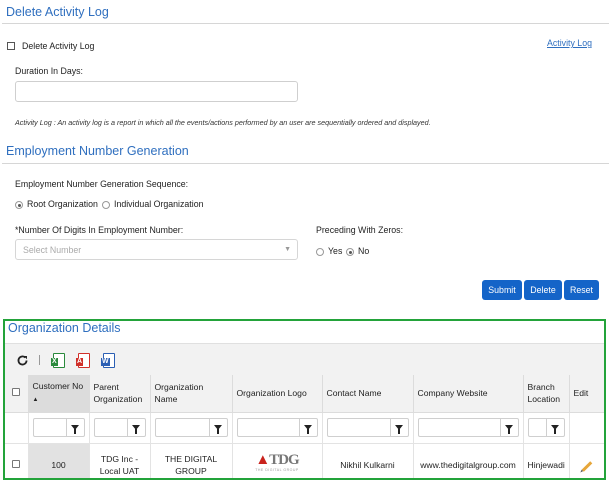 Image resolution: width=613 pixels, height=489 pixels. I want to click on duration-input, so click(156, 91).